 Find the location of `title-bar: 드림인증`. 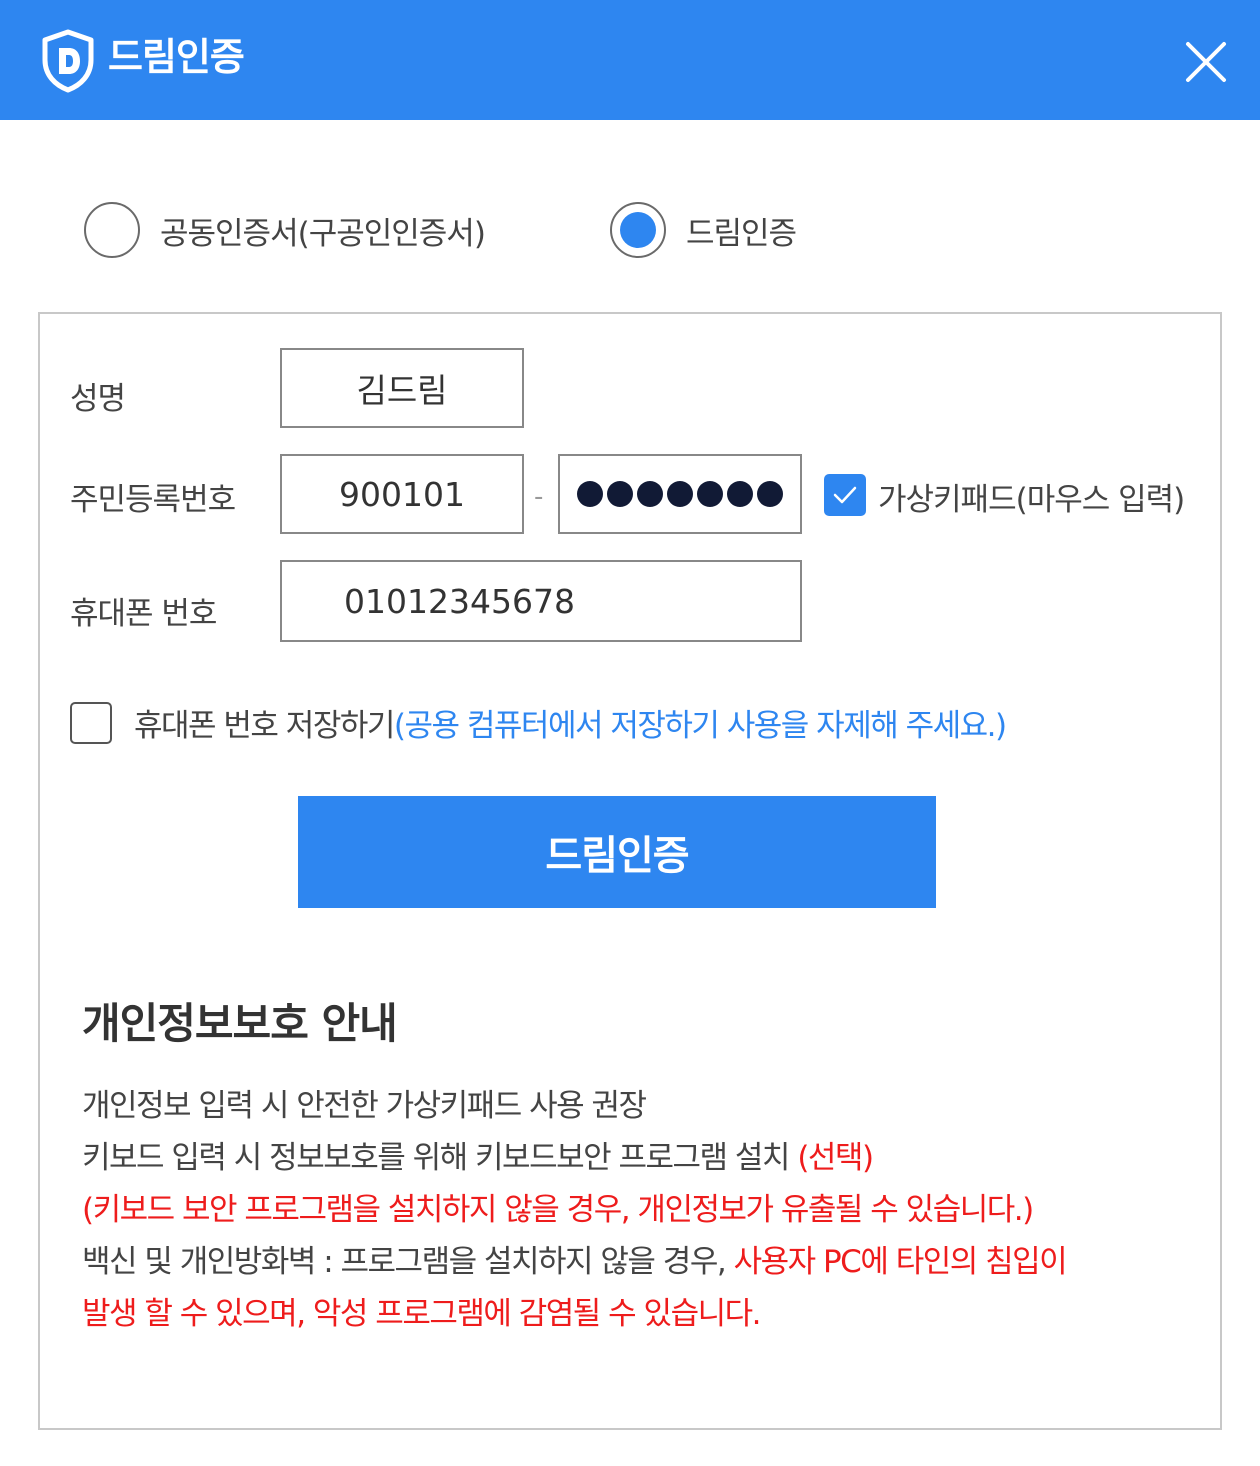

title-bar: 드림인증 is located at coordinates (630, 60).